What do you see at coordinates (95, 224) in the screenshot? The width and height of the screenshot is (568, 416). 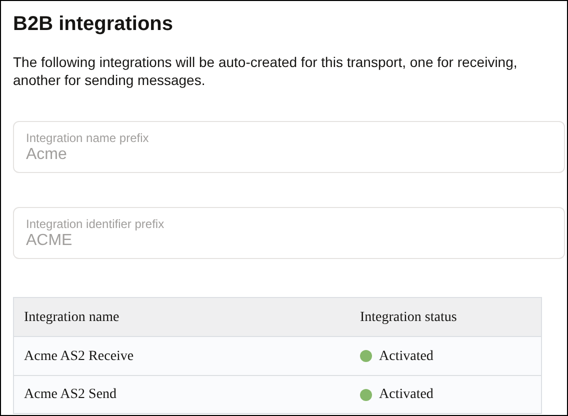 I see `field-label: Integration identifier prefix` at bounding box center [95, 224].